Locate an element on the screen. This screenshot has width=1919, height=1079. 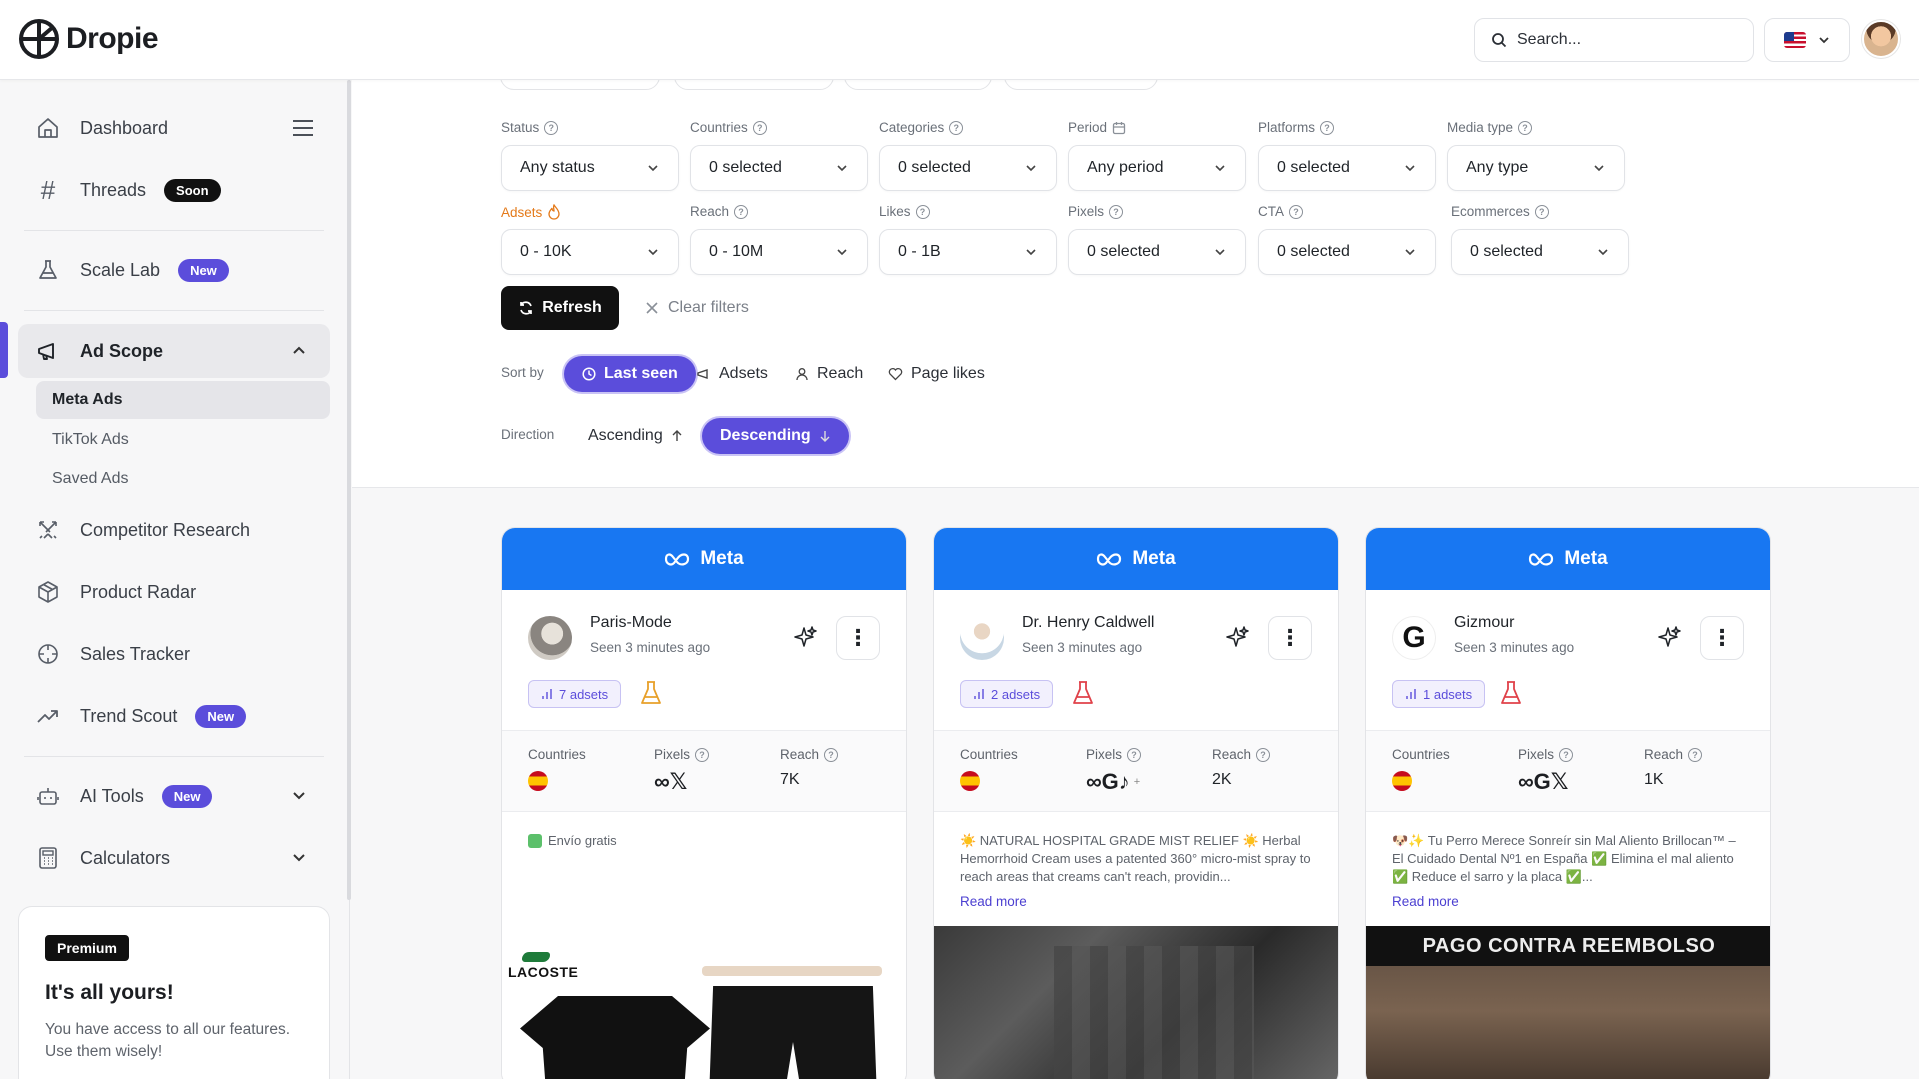
sidebar-item-ad-scope: Ad Scope is located at coordinates (174, 351).